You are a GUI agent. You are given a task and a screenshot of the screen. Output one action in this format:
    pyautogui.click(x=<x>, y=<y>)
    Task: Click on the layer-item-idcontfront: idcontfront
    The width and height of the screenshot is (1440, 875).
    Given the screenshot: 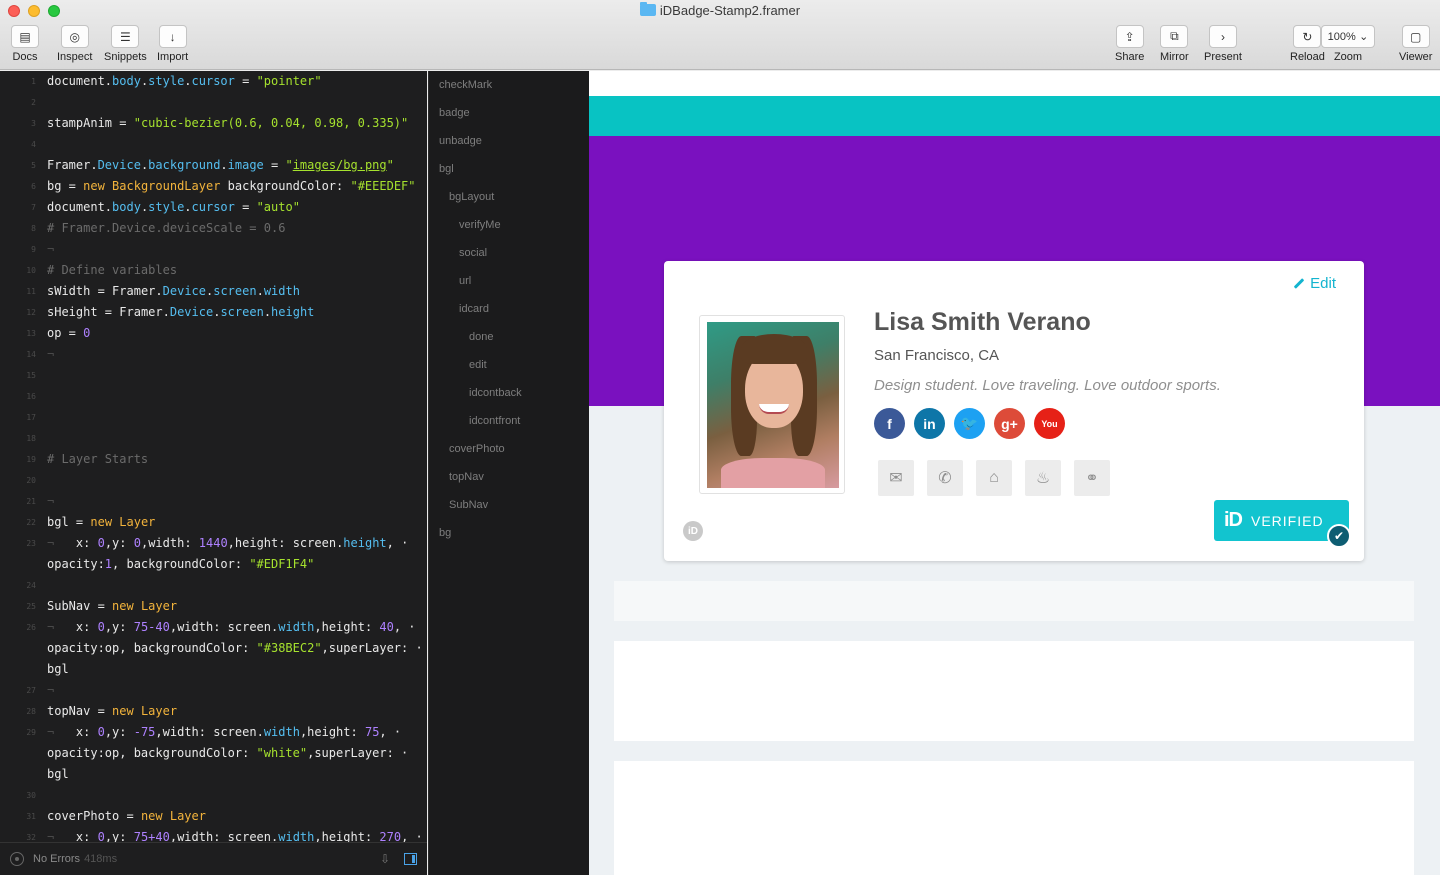 What is the action you would take?
    pyautogui.click(x=494, y=421)
    